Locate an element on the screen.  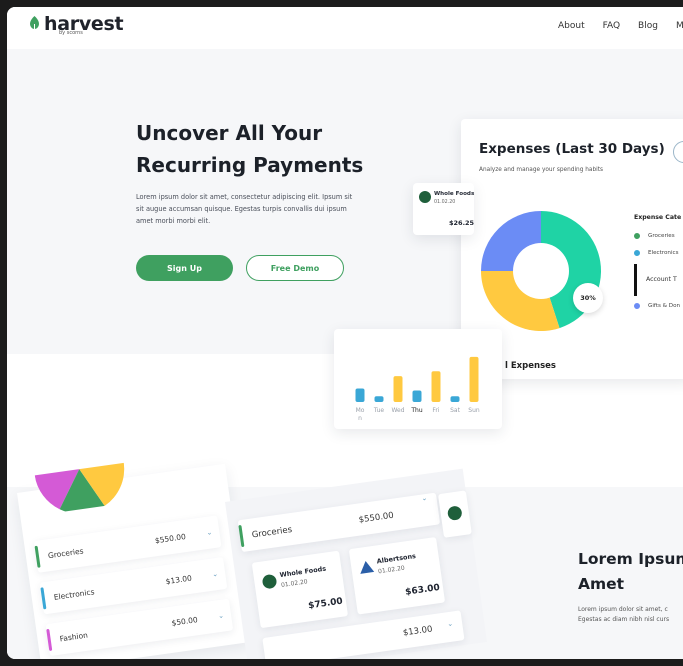
electronics-dot-icon is located at coordinates (637, 253).